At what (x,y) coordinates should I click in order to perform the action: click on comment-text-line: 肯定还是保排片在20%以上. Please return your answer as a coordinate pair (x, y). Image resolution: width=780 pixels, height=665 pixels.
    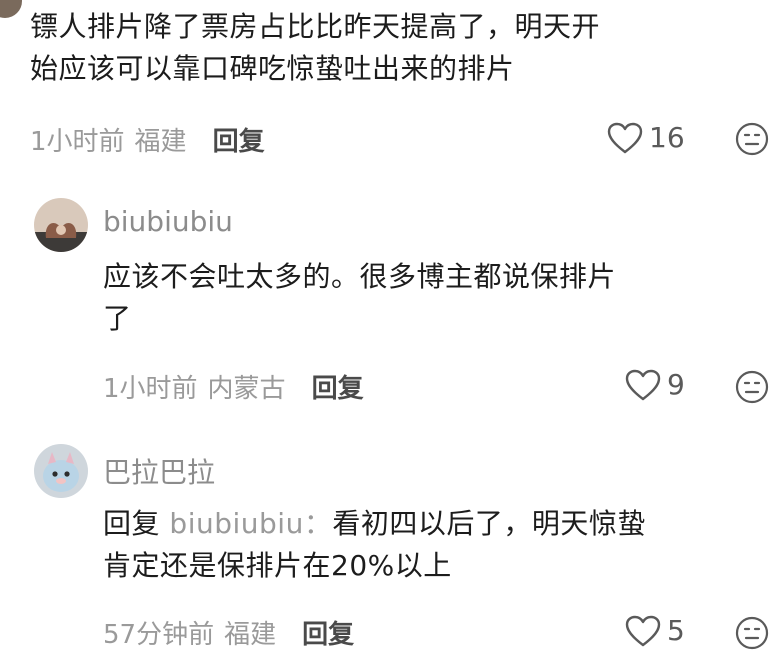
    Looking at the image, I should click on (277, 565).